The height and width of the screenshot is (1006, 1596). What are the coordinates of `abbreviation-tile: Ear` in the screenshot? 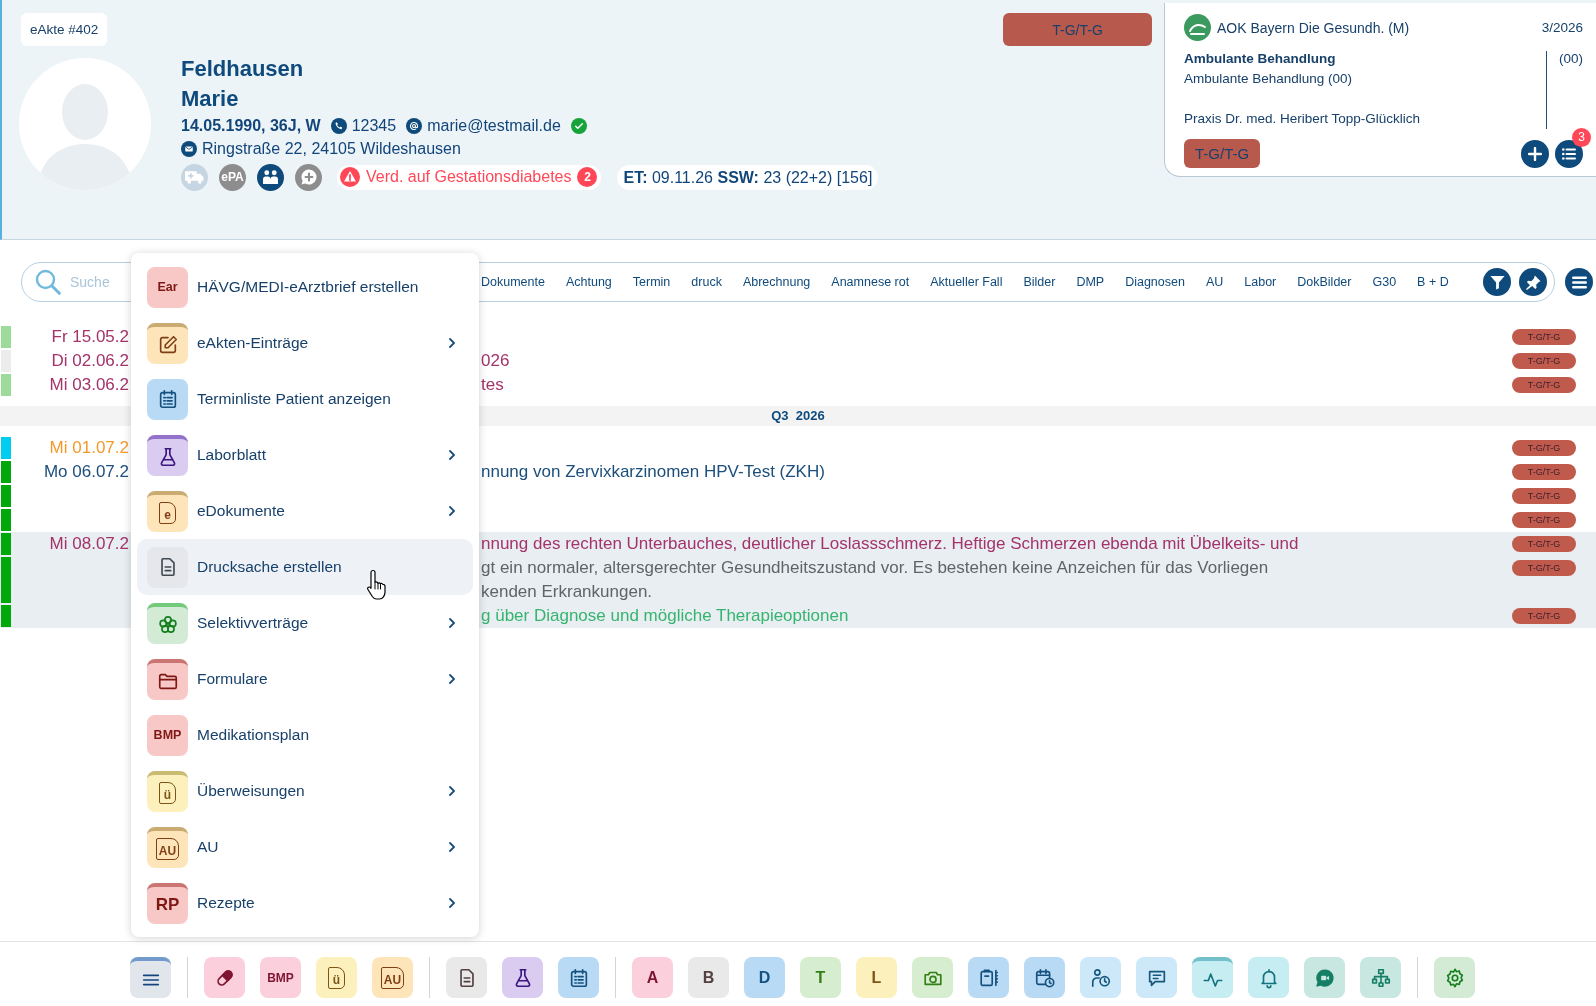 It's located at (167, 287).